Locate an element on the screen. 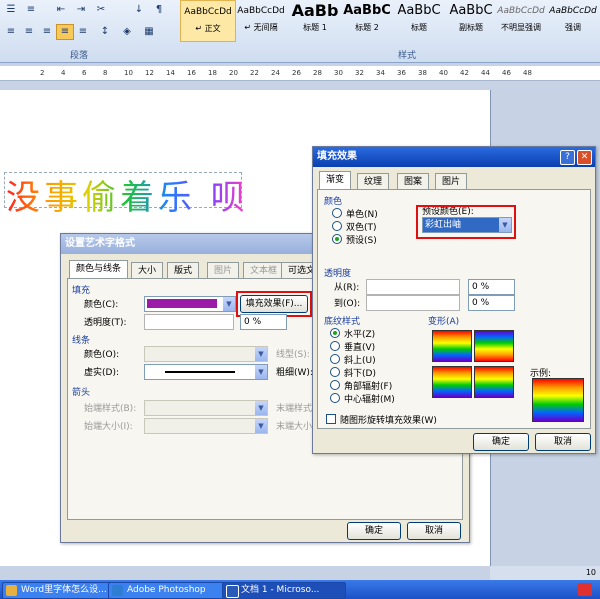 The image size is (600, 599). to-spin: 0 % is located at coordinates (491, 303).